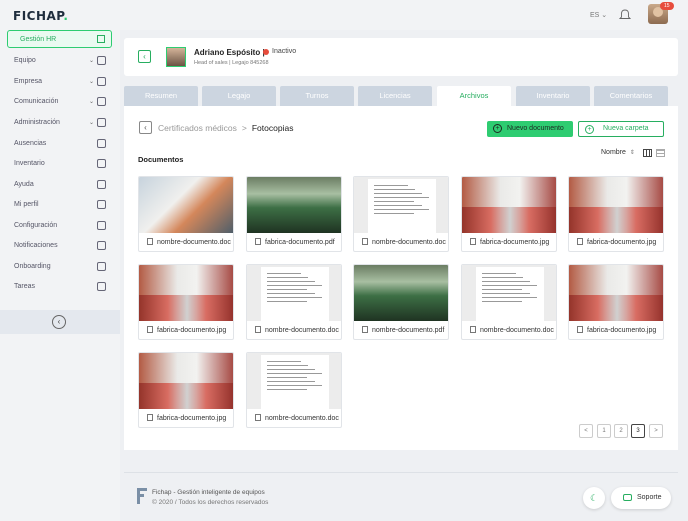  Describe the element at coordinates (197, 128) in the screenshot. I see `breadcrumb-parent: Certificados médicos` at that location.